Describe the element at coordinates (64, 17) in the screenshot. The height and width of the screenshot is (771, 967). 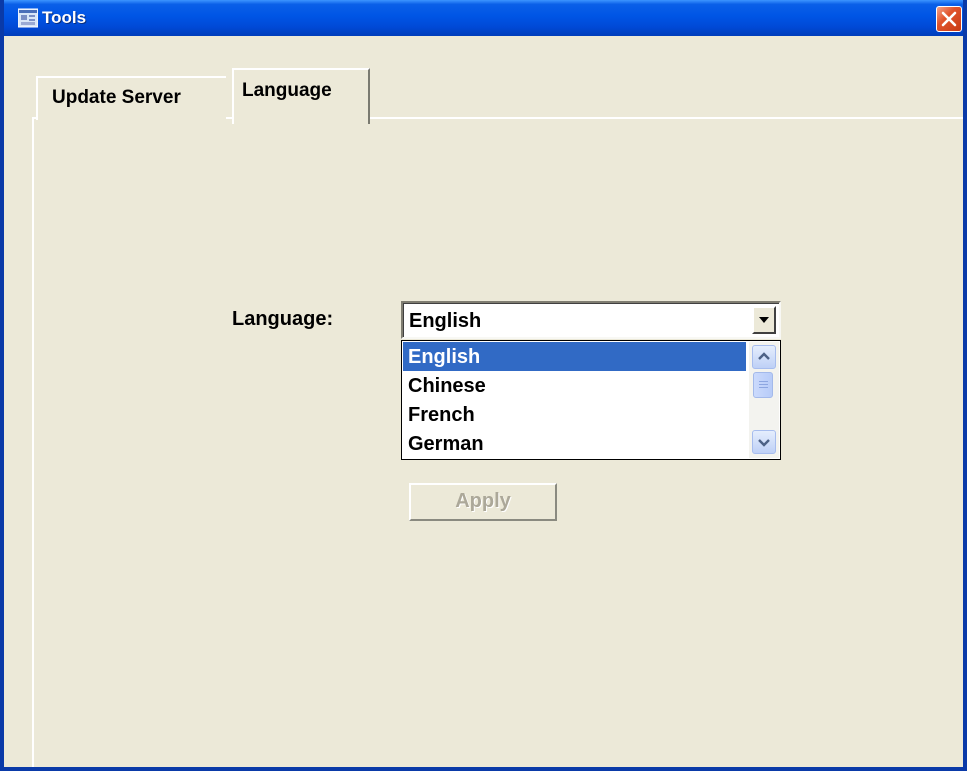
I see `window-title: Tools` at that location.